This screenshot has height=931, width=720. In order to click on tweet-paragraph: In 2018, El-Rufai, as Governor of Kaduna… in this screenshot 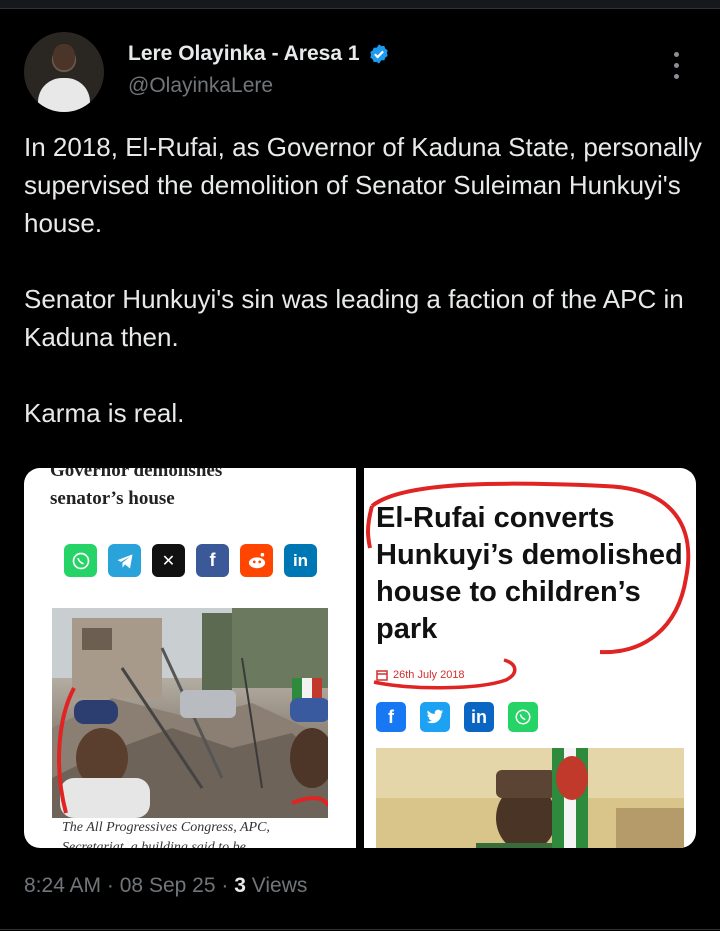, I will do `click(363, 185)`.